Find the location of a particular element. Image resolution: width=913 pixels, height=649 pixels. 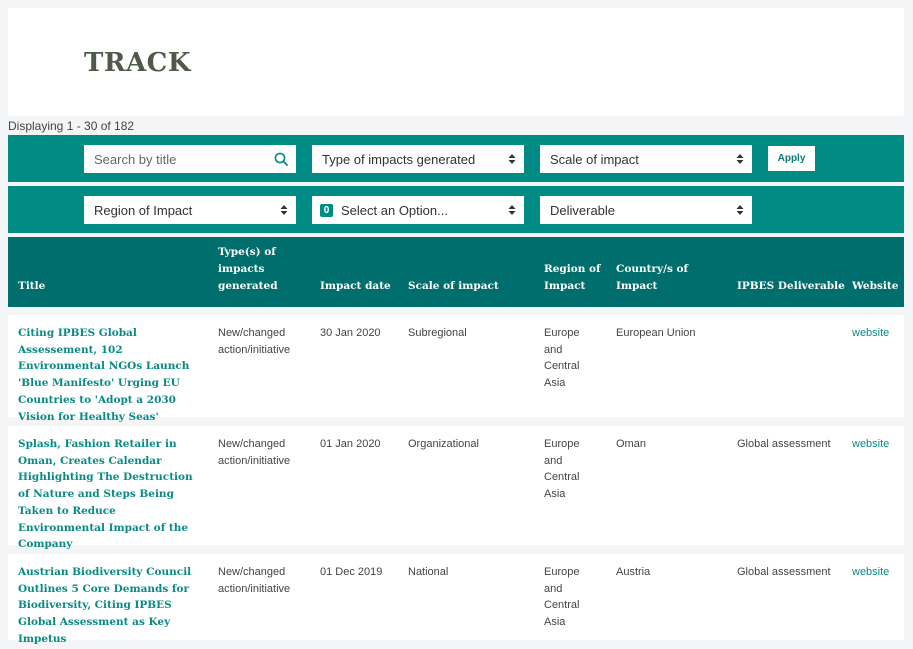

search-field is located at coordinates (190, 159).